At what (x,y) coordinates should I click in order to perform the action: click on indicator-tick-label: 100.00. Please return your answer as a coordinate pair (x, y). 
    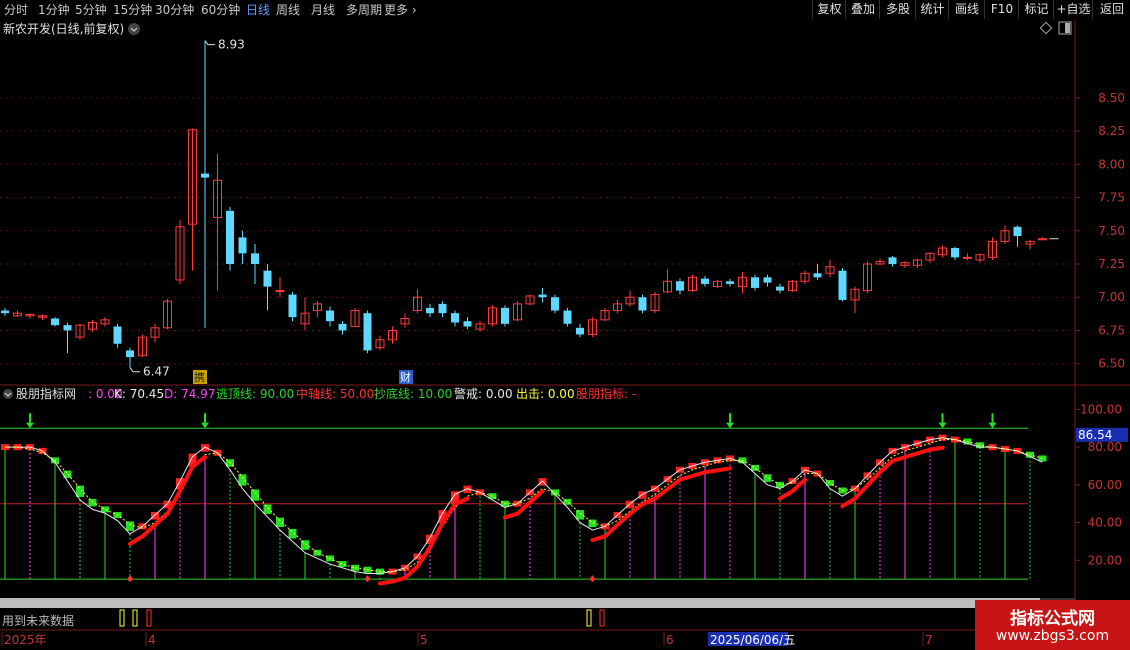
    Looking at the image, I should click on (1101, 409).